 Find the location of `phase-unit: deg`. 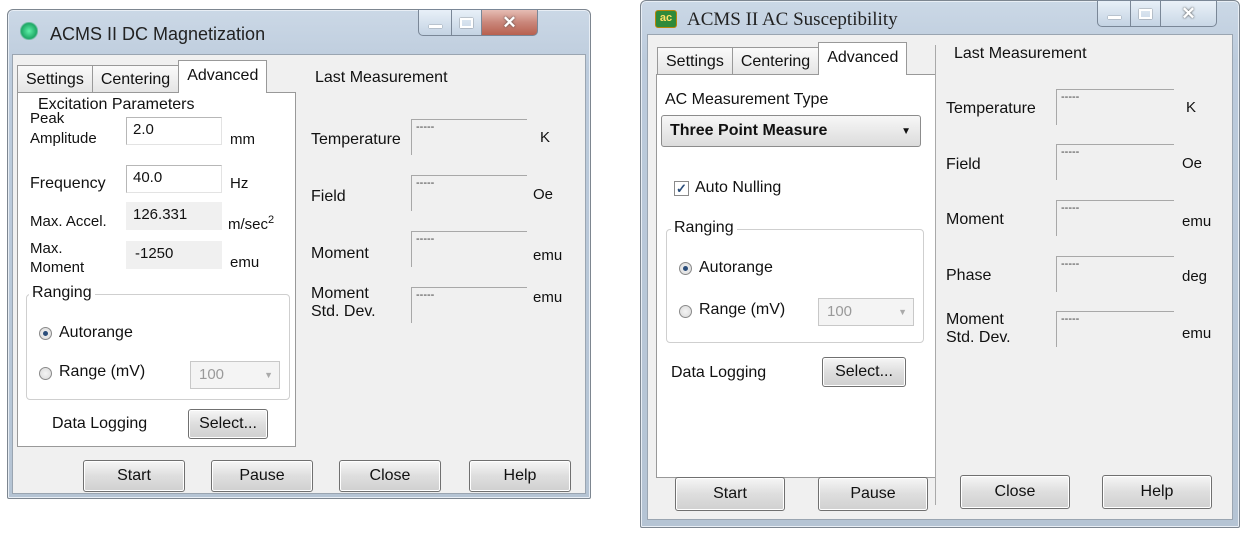

phase-unit: deg is located at coordinates (1195, 276).